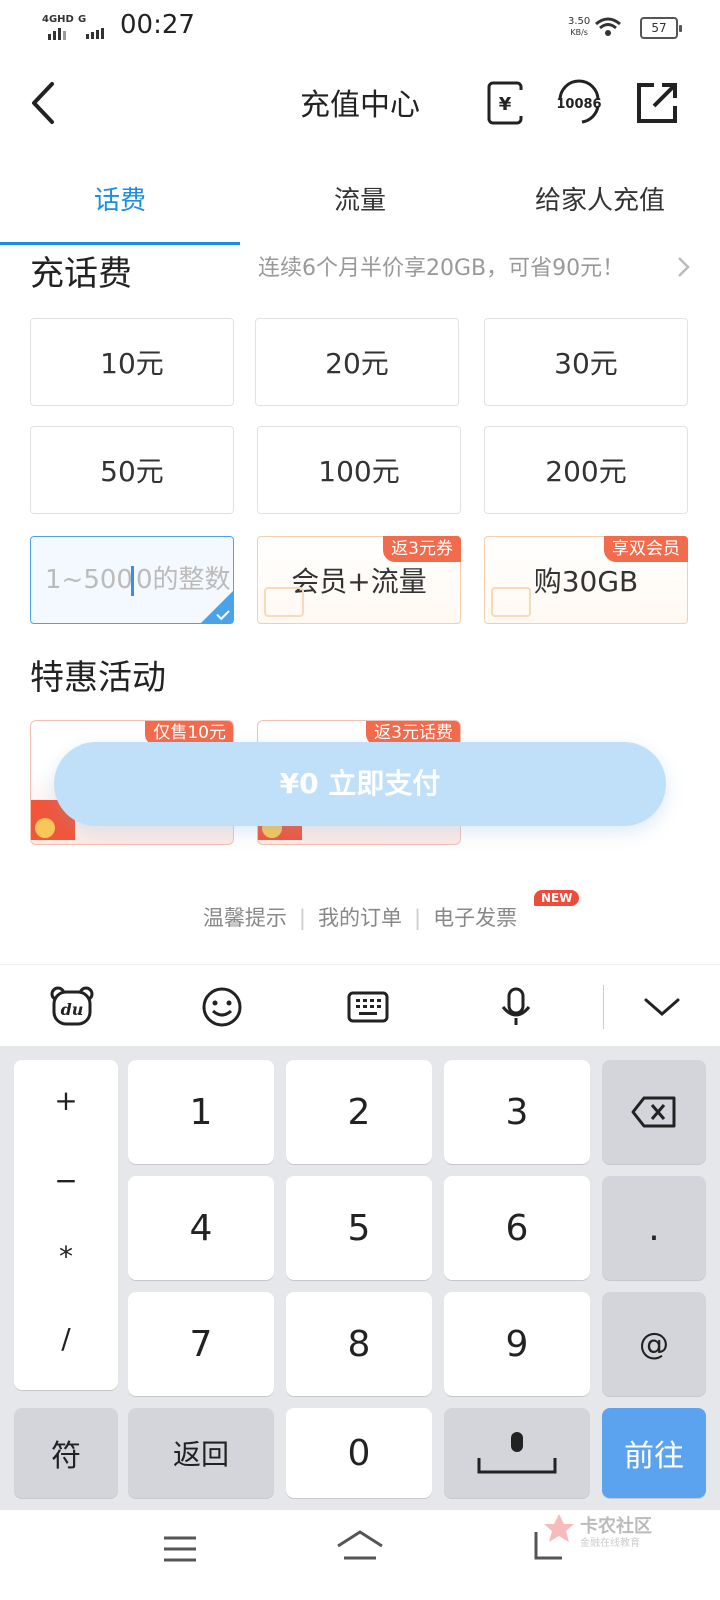 This screenshot has width=720, height=1600. I want to click on my-orders-link: 我的订单, so click(360, 918).